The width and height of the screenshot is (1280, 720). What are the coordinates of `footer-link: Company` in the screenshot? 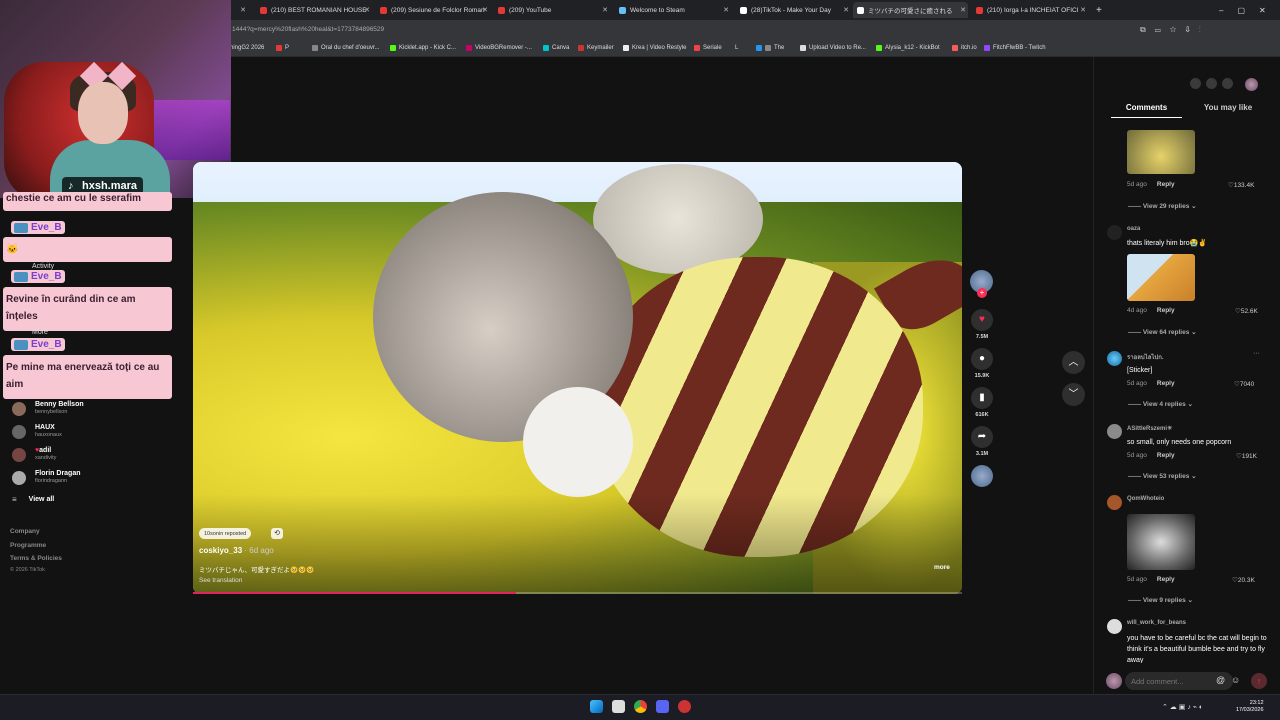 It's located at (25, 531).